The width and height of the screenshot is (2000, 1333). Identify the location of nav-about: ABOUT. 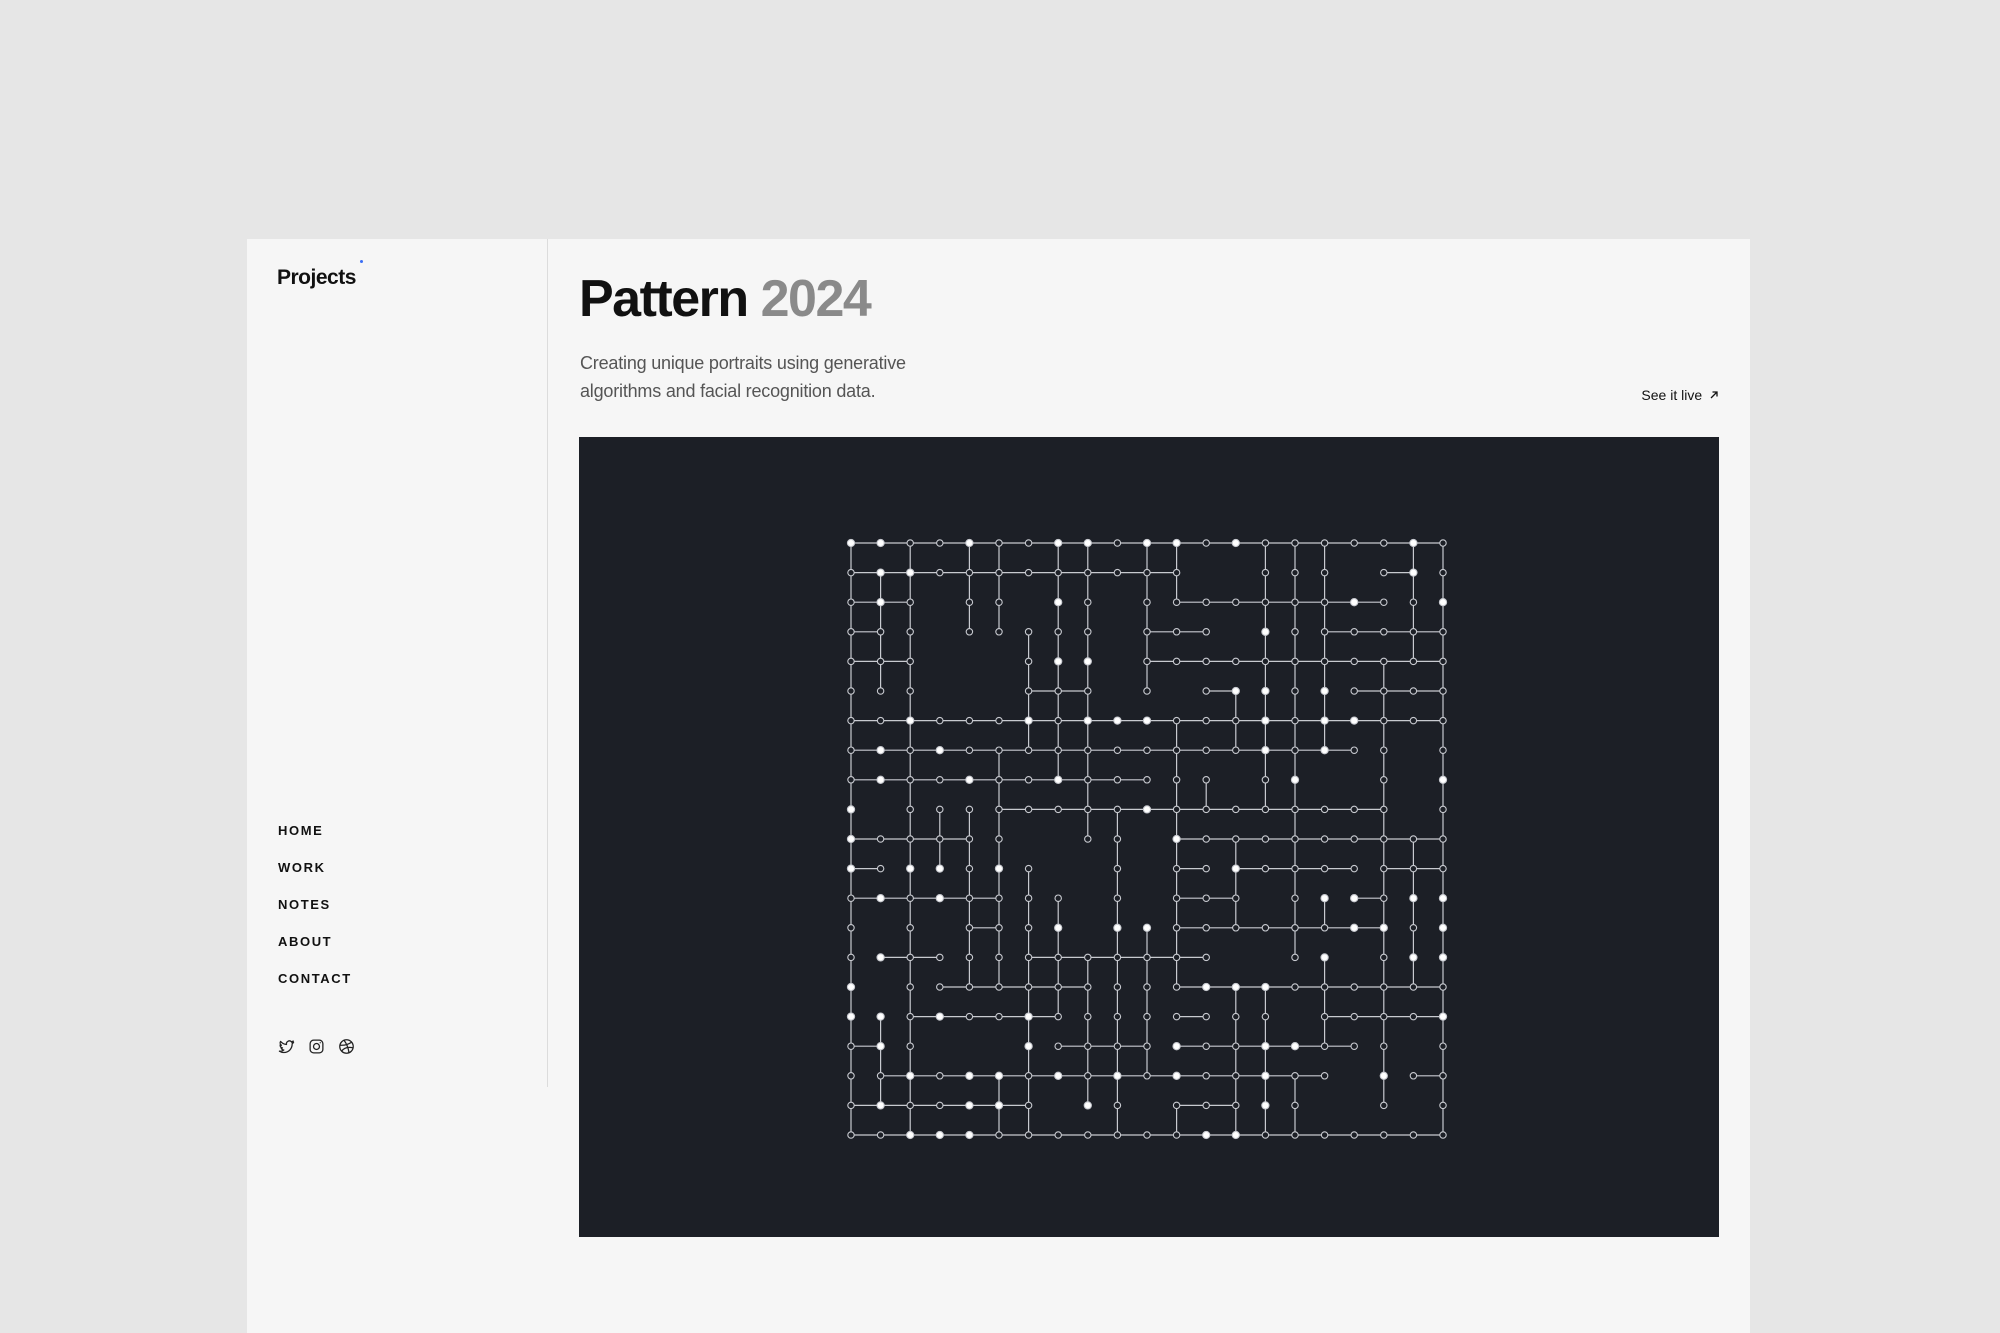
(315, 952).